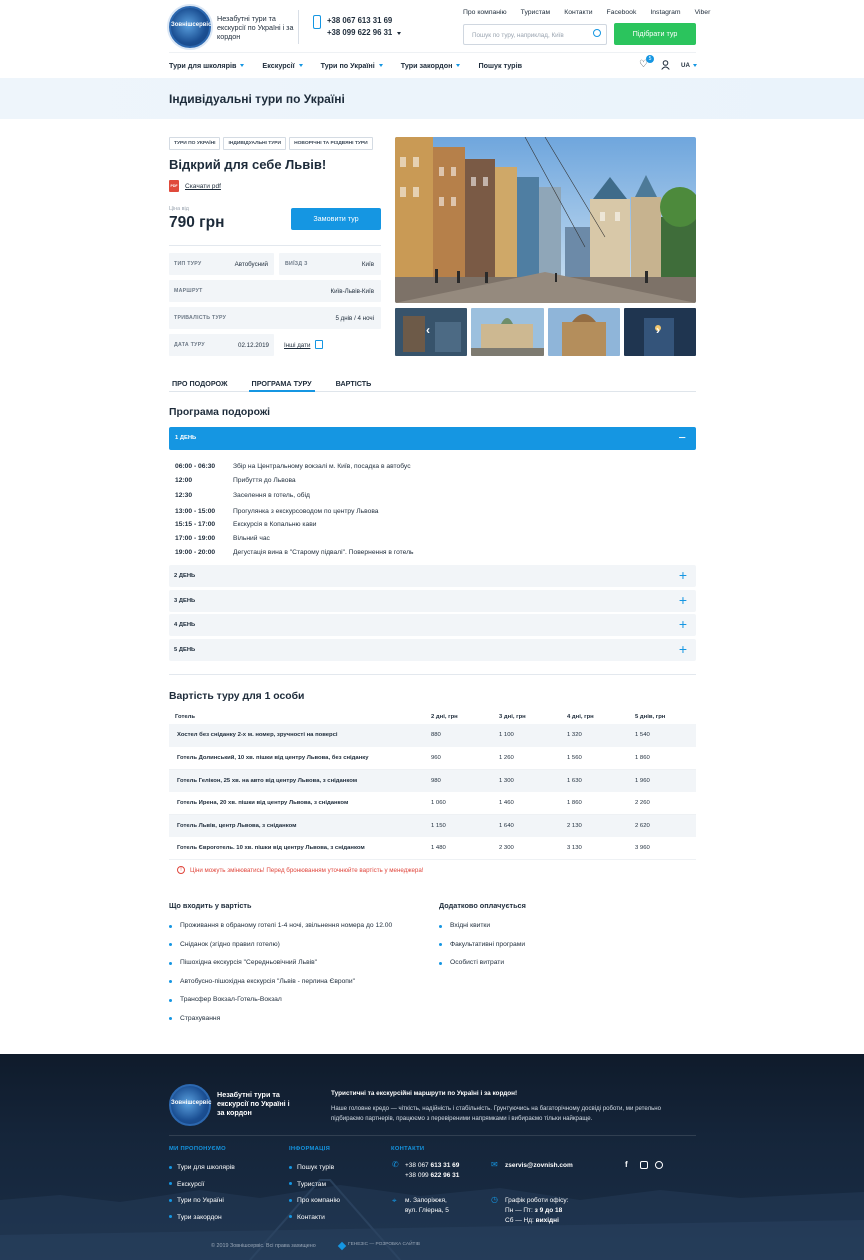 The width and height of the screenshot is (864, 1260). I want to click on footer-link: Туристам, so click(314, 1185).